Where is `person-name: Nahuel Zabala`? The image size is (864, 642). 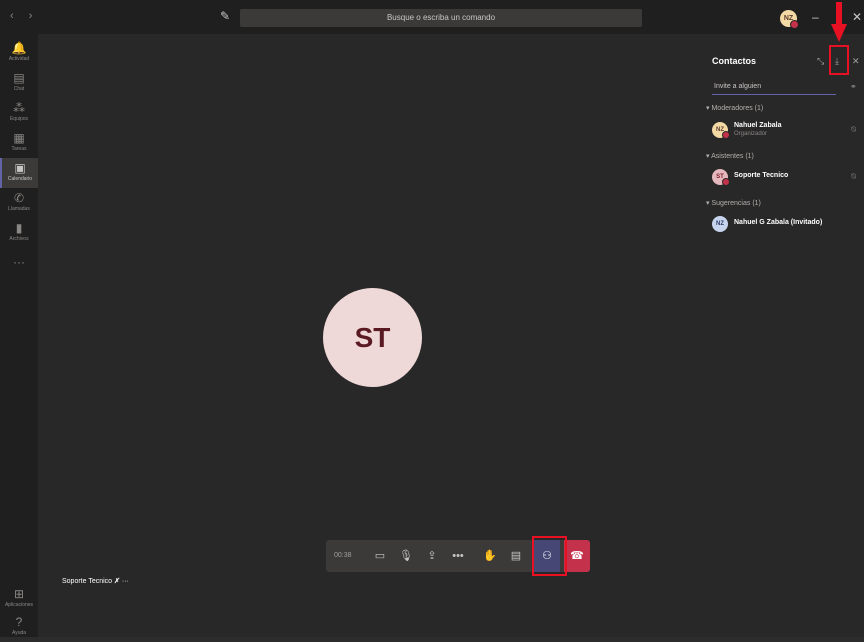 person-name: Nahuel Zabala is located at coordinates (758, 125).